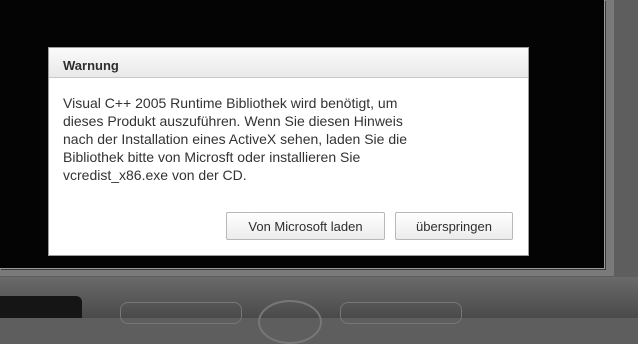 This screenshot has height=344, width=638. Describe the element at coordinates (305, 226) in the screenshot. I see `download-from-microsoft-button: Von Microsoft laden` at that location.